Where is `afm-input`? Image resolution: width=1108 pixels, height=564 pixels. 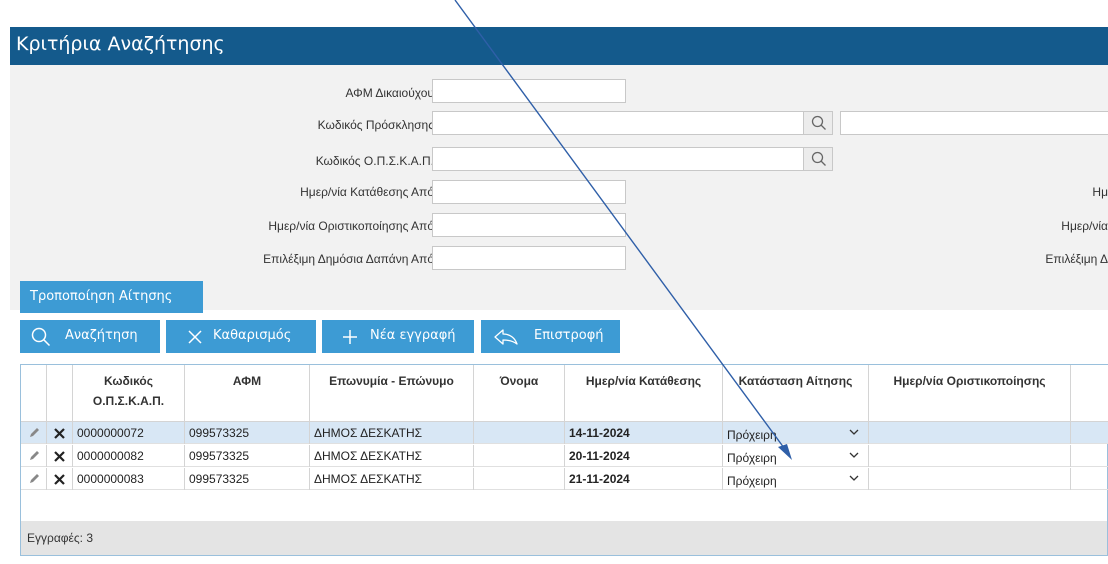
afm-input is located at coordinates (529, 91).